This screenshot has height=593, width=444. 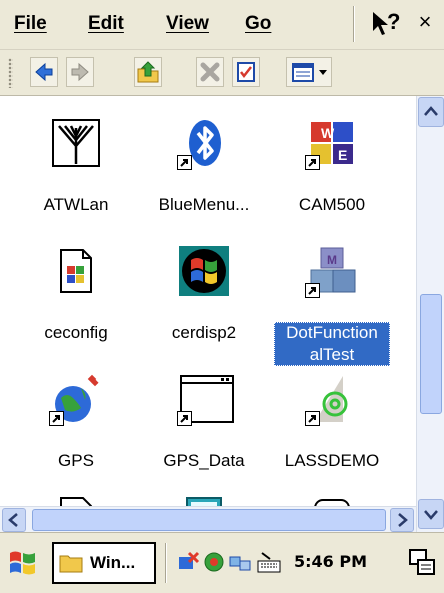 I want to click on properties-icon, so click(x=246, y=72).